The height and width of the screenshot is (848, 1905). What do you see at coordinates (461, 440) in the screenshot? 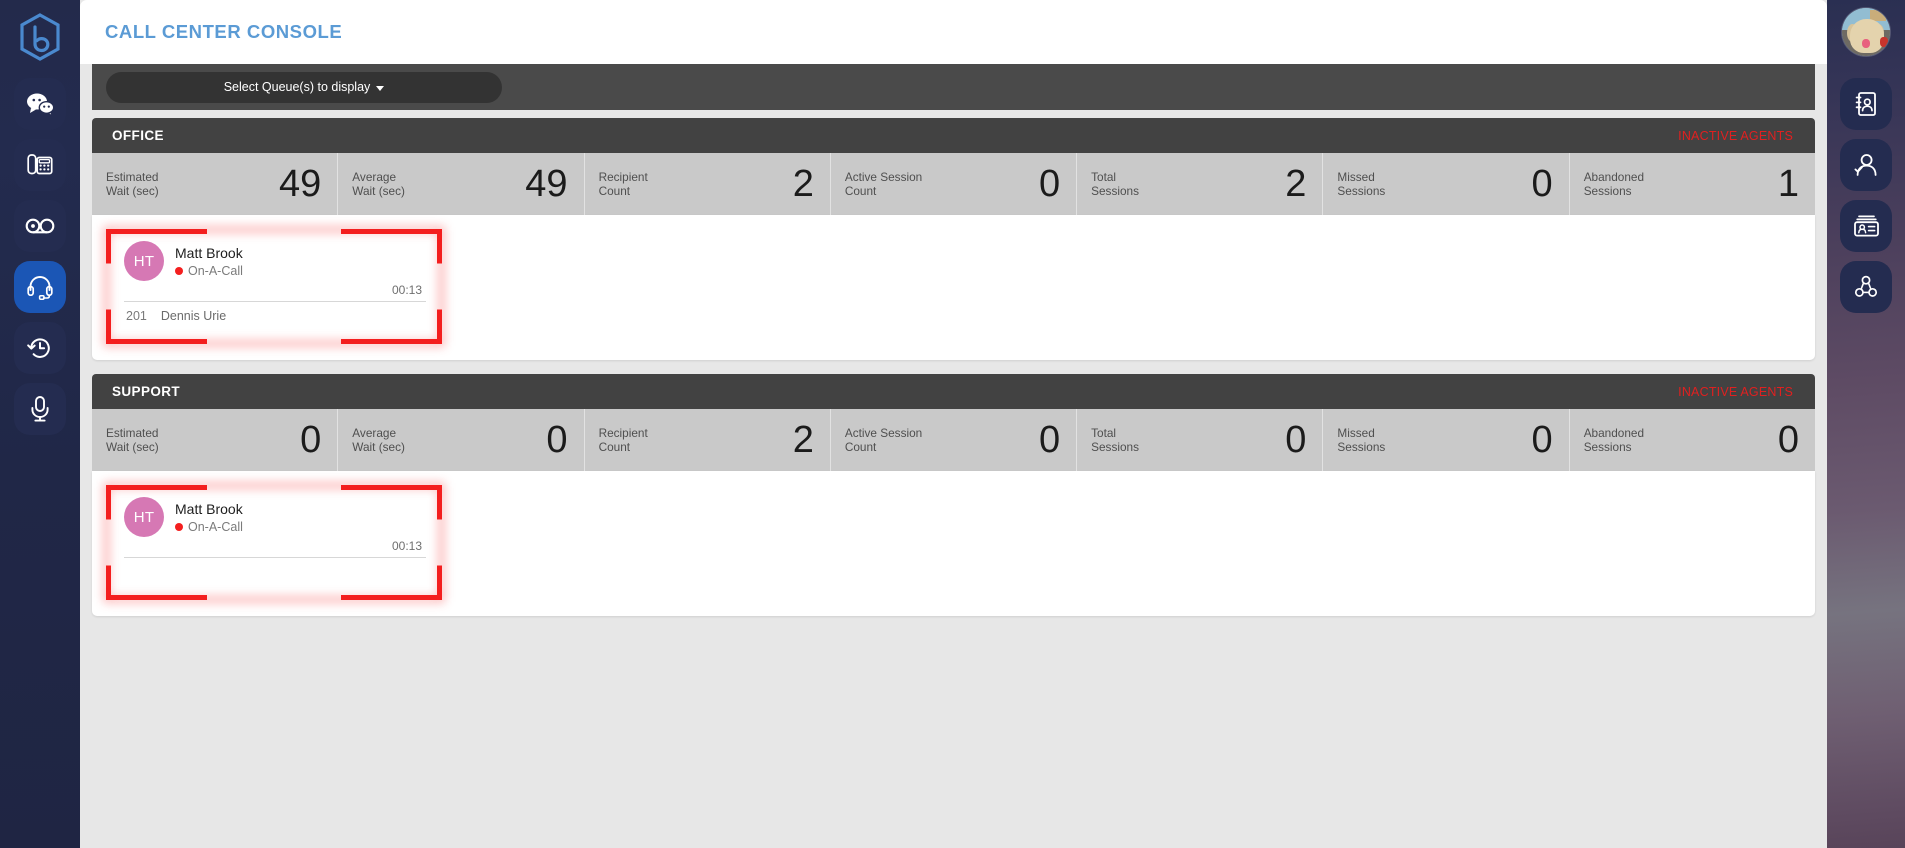
I see `stat-cell: Average Wait (sec) 0` at bounding box center [461, 440].